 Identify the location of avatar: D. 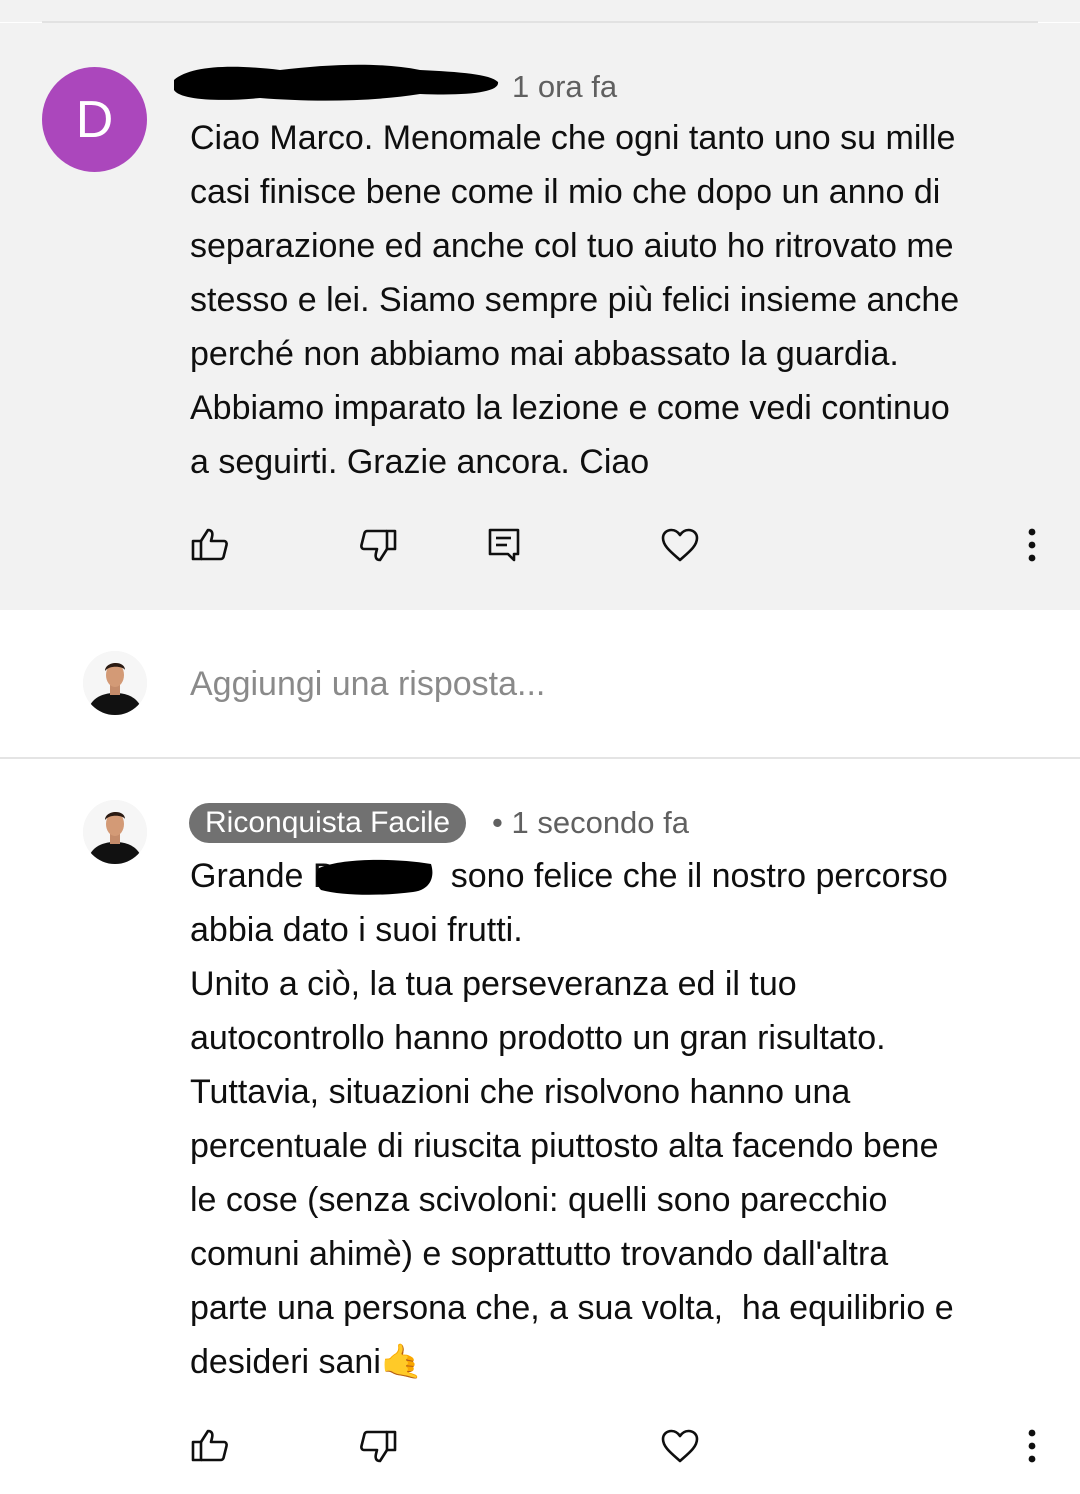
(94, 119).